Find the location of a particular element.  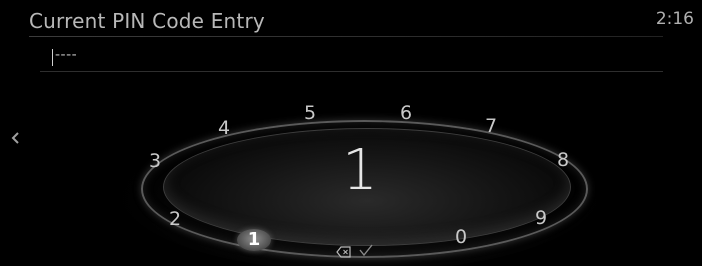

key-9: 9 is located at coordinates (541, 218).